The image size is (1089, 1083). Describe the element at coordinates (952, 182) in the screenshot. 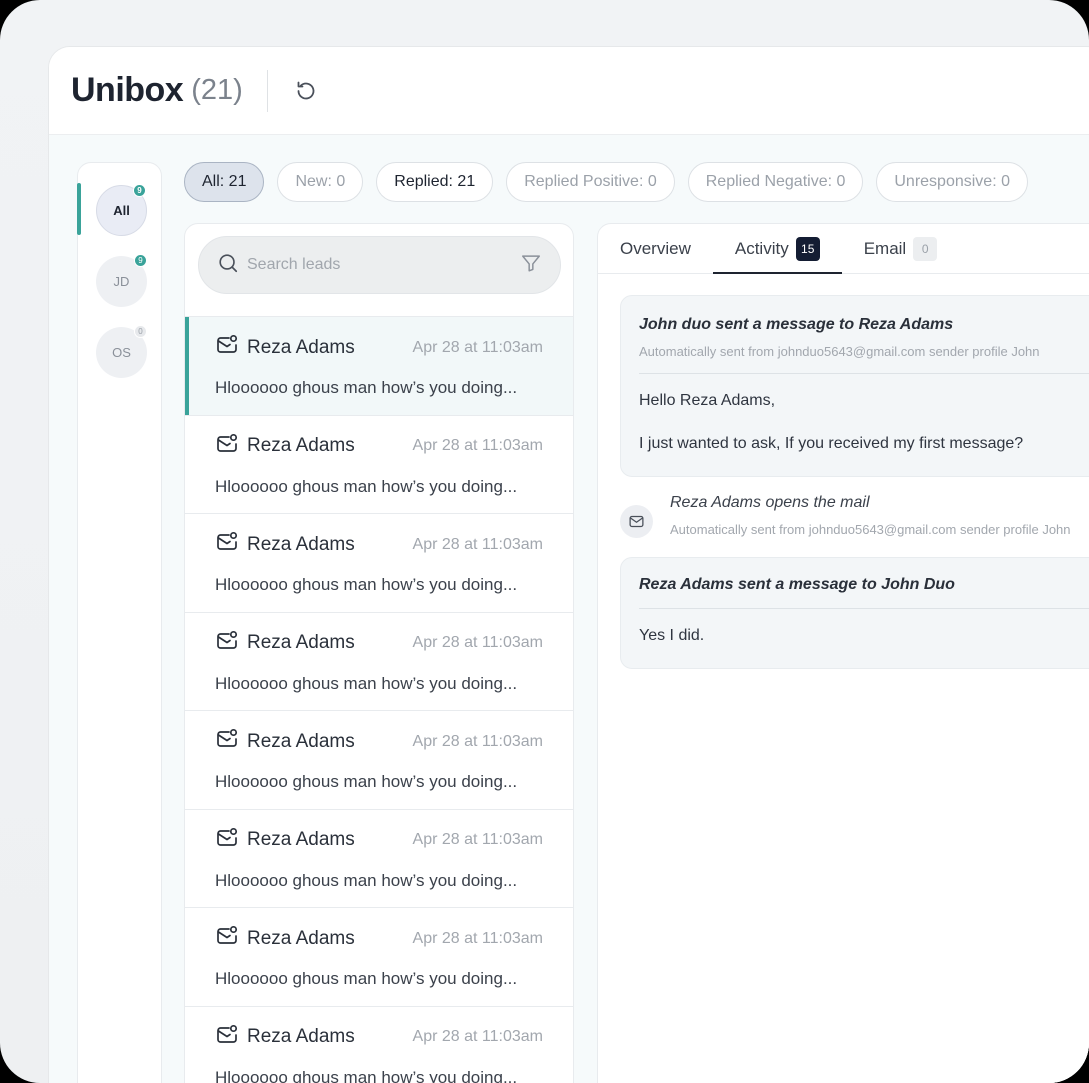

I see `filter-unresponsive: Unresponsive: 0` at that location.